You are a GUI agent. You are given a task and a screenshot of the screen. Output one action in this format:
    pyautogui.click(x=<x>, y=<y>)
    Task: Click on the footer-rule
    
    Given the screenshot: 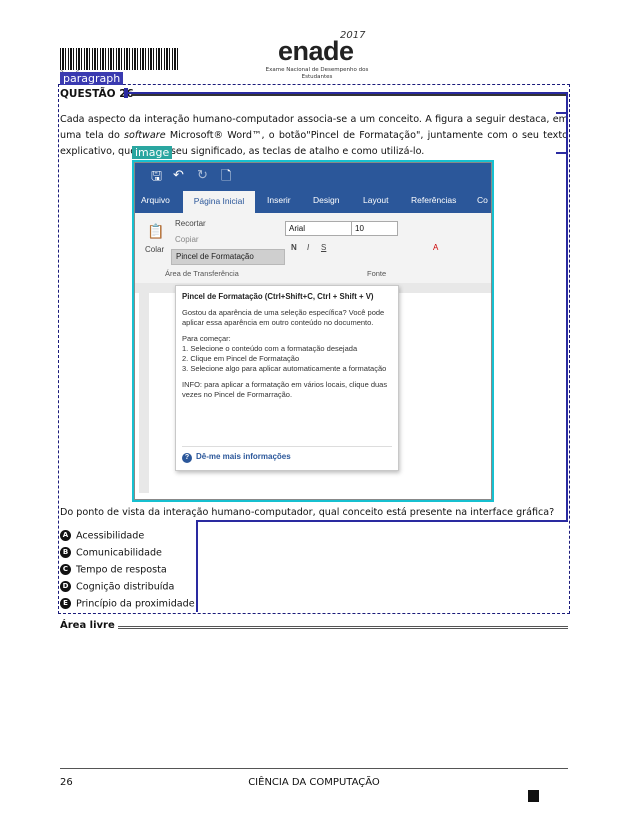 What is the action you would take?
    pyautogui.click(x=314, y=768)
    